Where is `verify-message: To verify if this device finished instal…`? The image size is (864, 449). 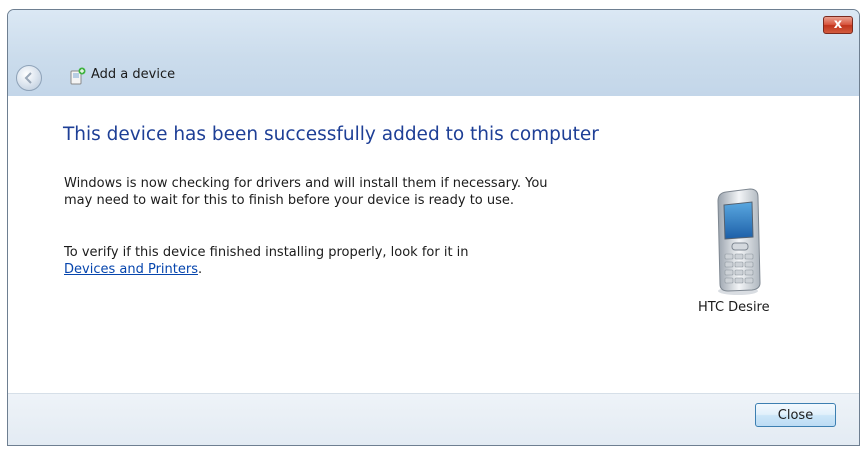
verify-message: To verify if this device finished instal… is located at coordinates (314, 261).